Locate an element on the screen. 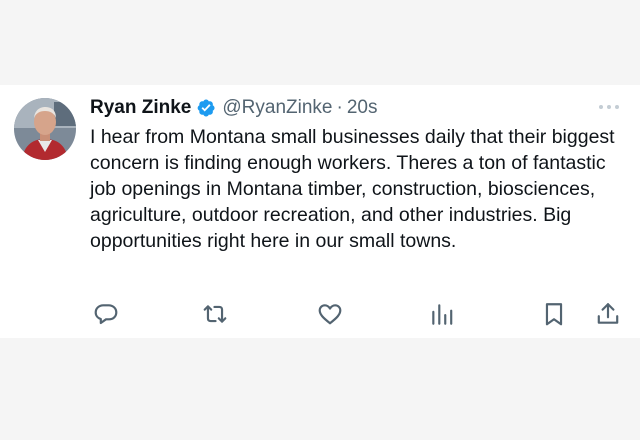 Image resolution: width=640 pixels, height=440 pixels. more-options-icon is located at coordinates (609, 107).